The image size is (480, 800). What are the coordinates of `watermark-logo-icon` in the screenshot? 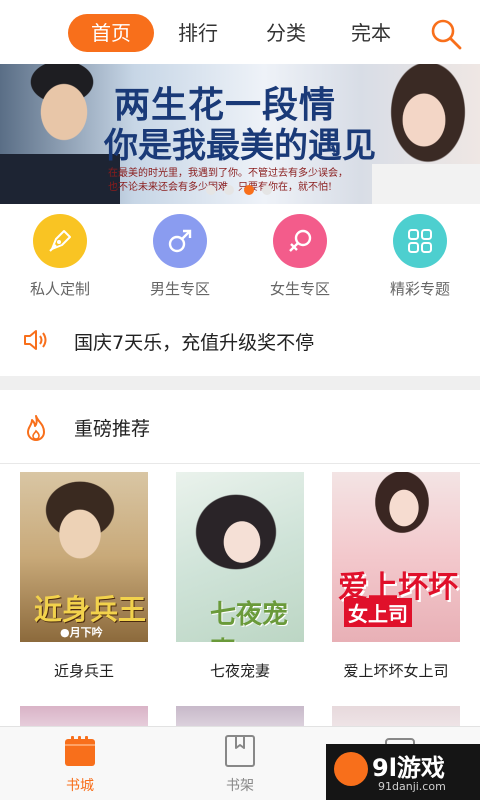 It's located at (351, 769).